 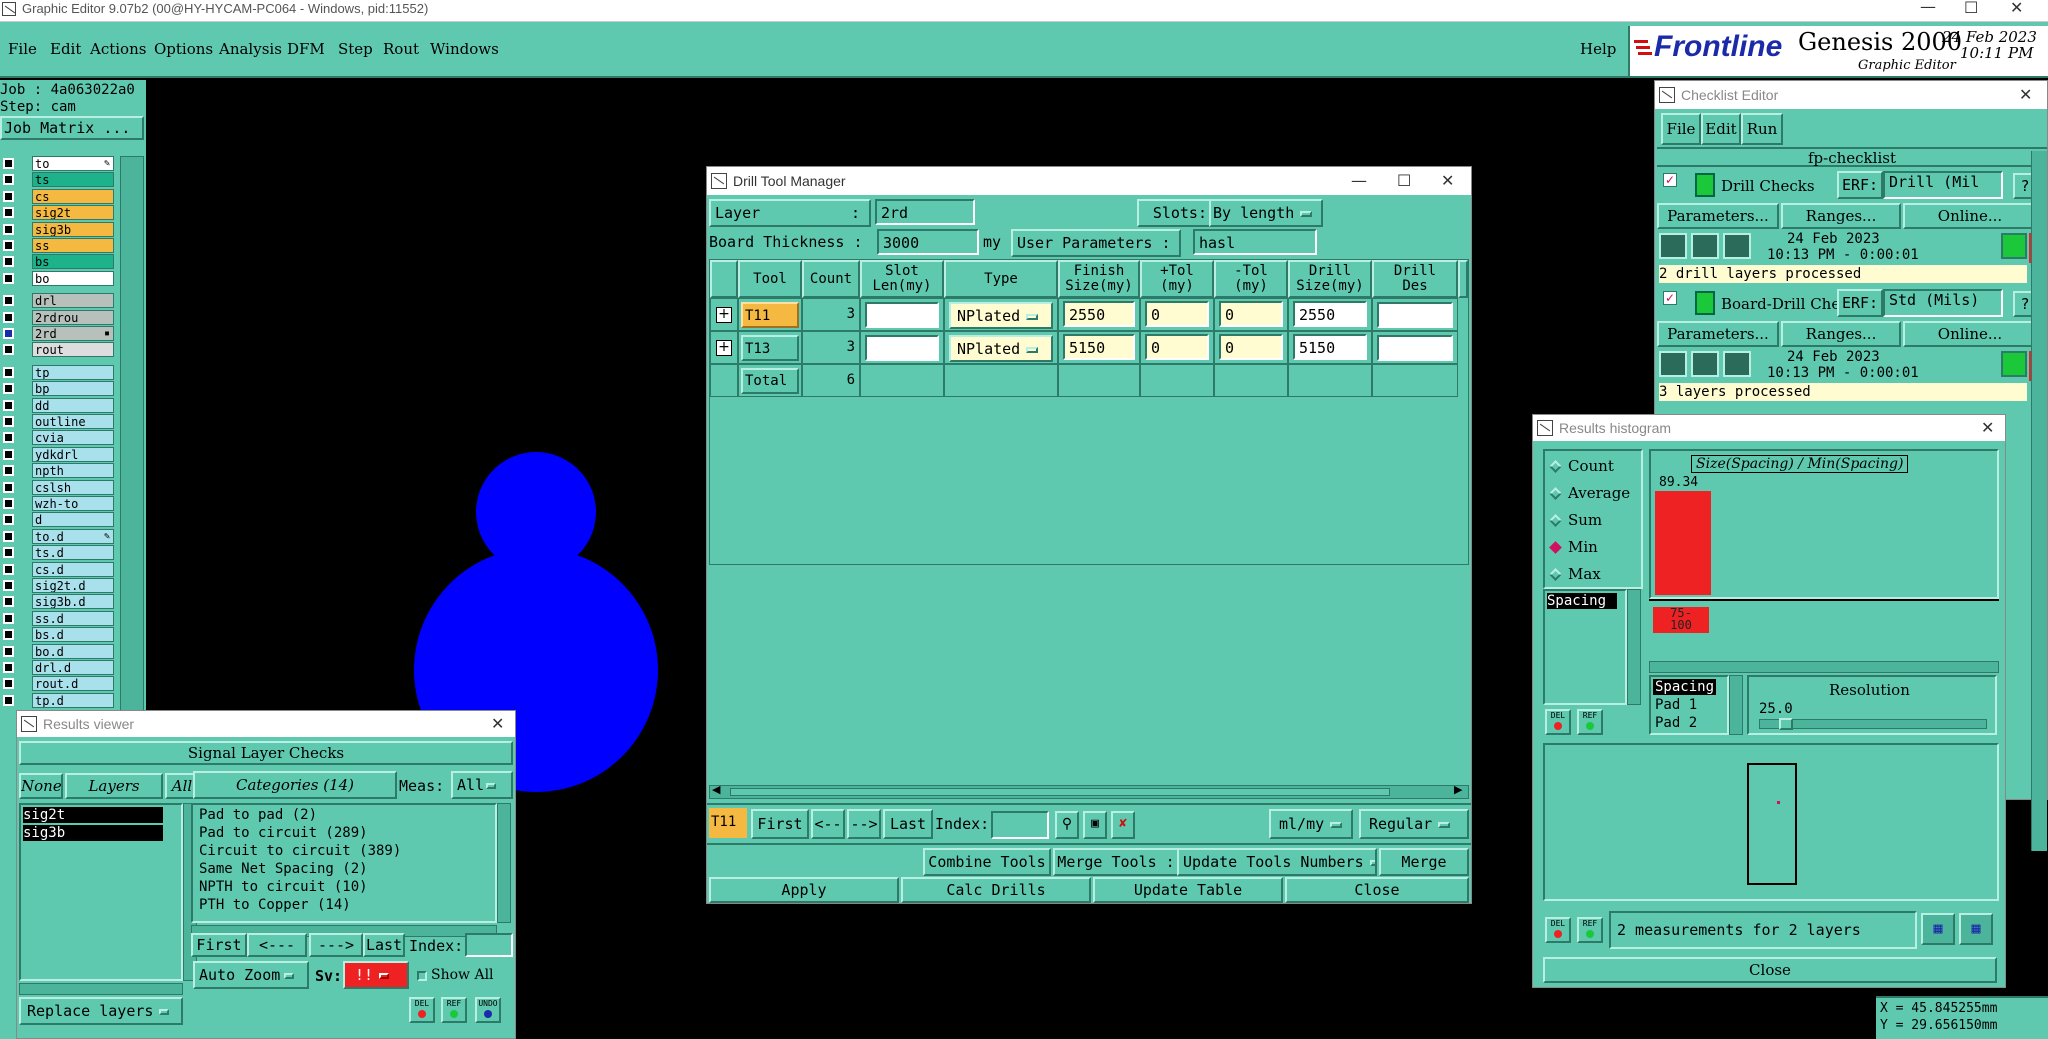 What do you see at coordinates (73, 180) in the screenshot?
I see `layer-name: ts` at bounding box center [73, 180].